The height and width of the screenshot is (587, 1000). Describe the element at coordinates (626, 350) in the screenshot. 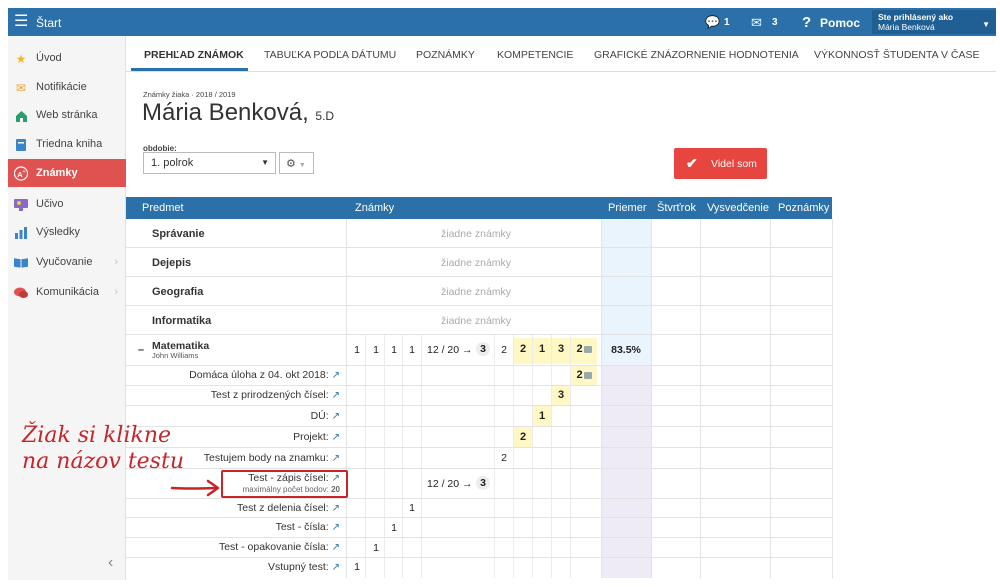

I see `average-value: 83.5%` at that location.